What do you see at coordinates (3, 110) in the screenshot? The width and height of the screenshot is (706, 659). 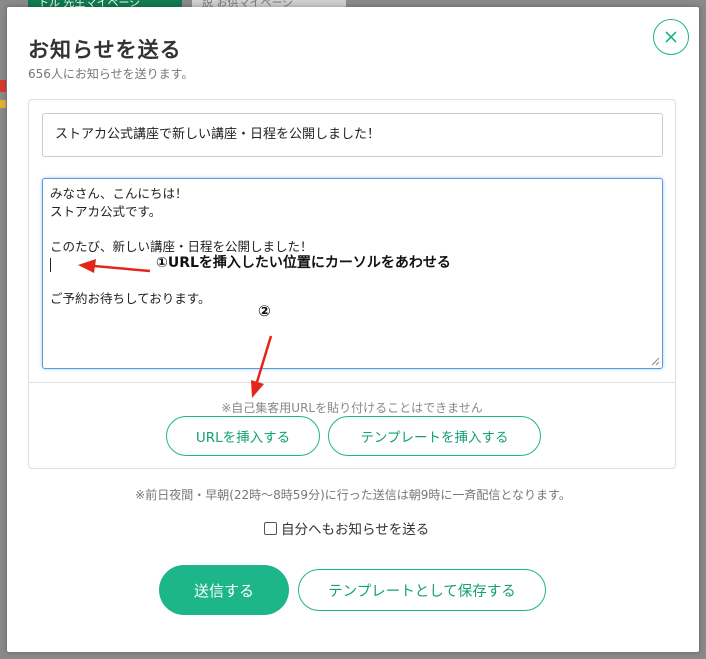 I see `backdrop-strip` at bounding box center [3, 110].